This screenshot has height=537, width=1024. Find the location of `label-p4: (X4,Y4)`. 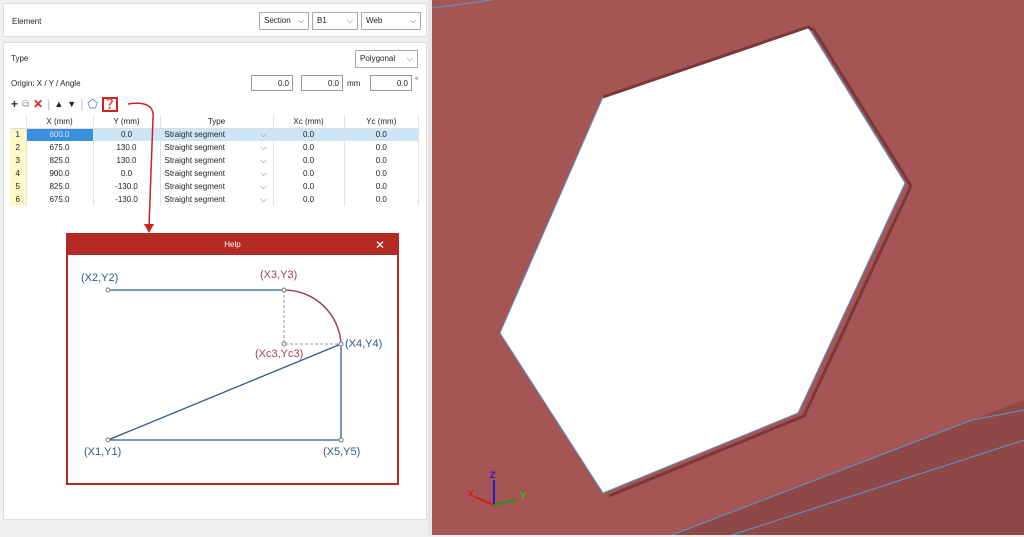

label-p4: (X4,Y4) is located at coordinates (363, 344).